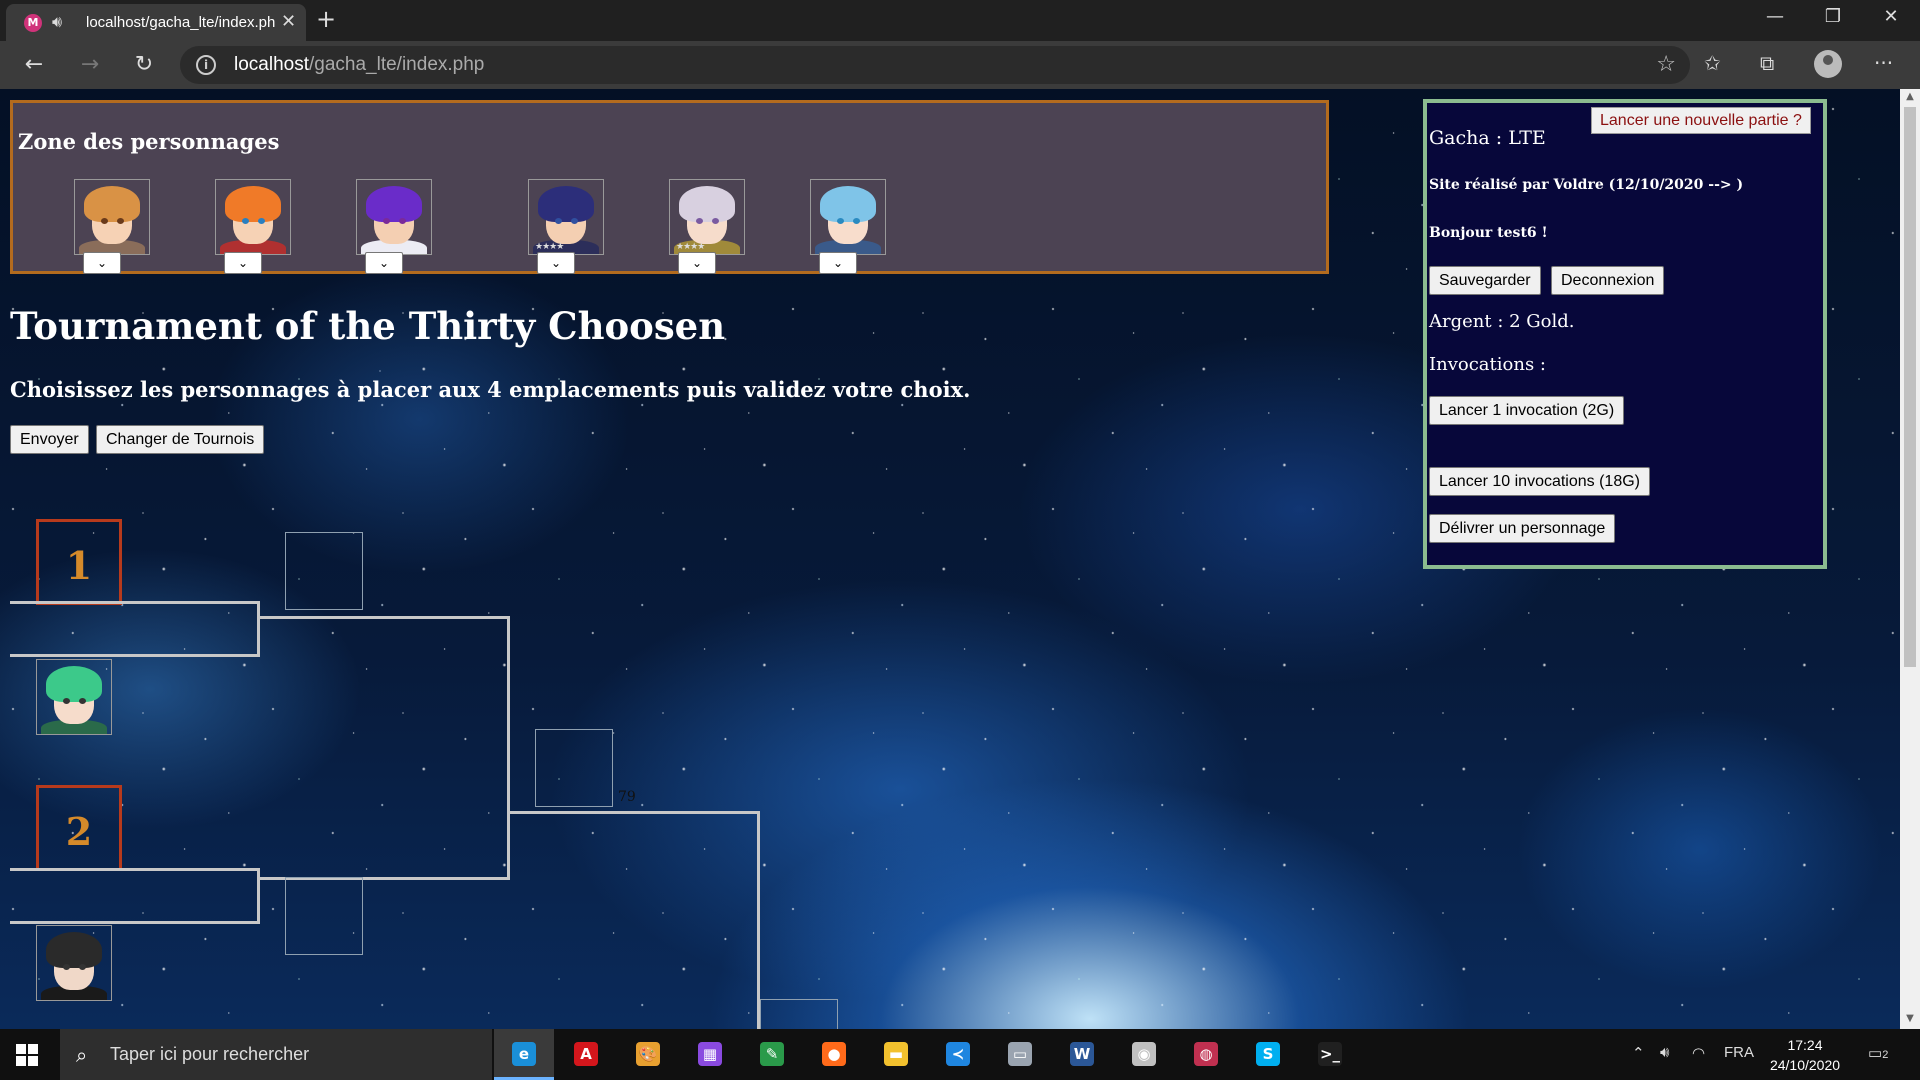 This screenshot has width=1920, height=1080. I want to click on taskbar-app: ●, so click(834, 1054).